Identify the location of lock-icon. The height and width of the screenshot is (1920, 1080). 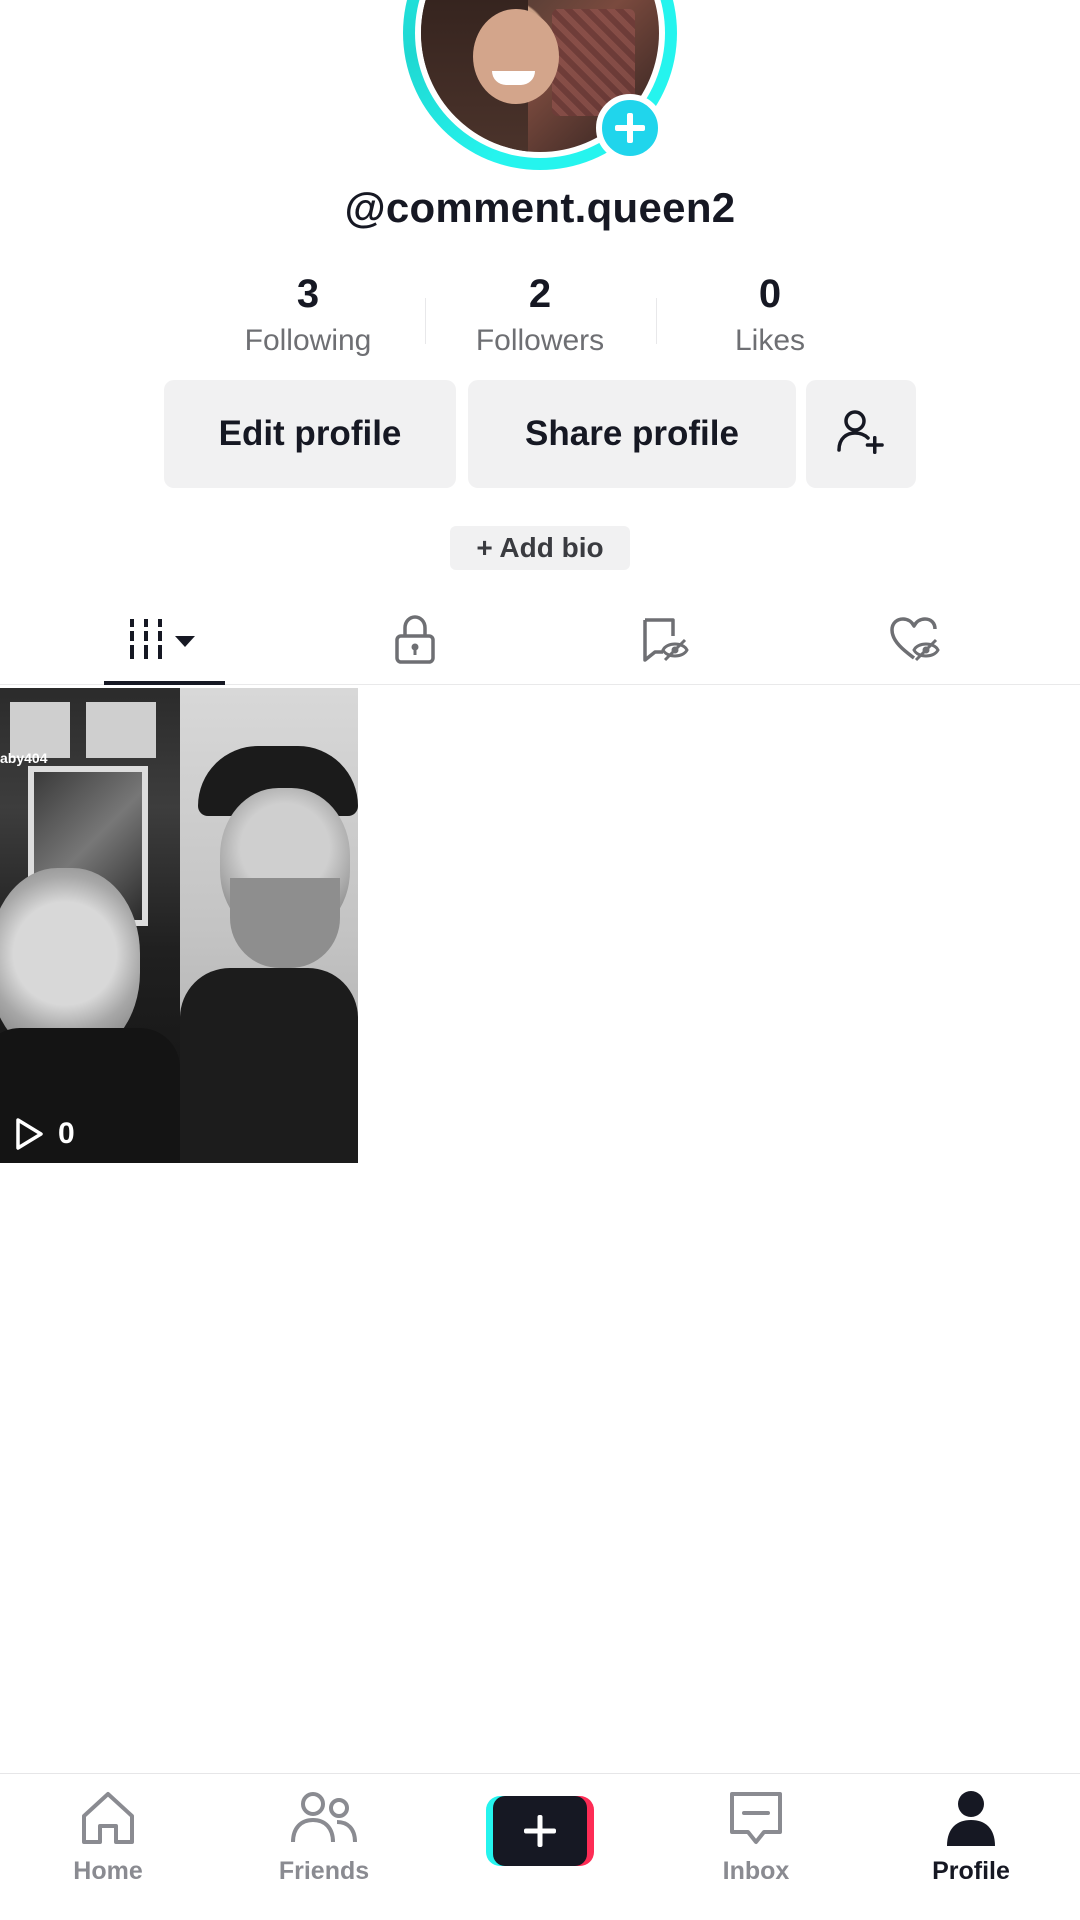
(415, 639).